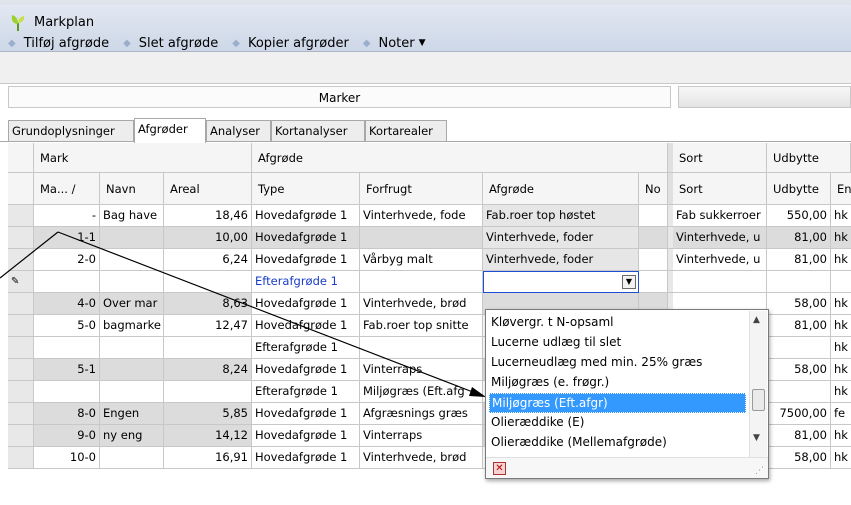 This screenshot has height=505, width=851. I want to click on grid-cell-afgrode: Fab.roer top høstet, so click(561, 216).